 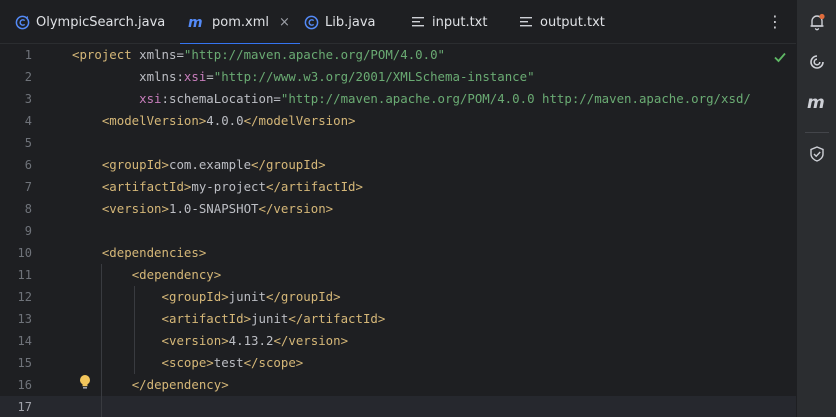 What do you see at coordinates (210, 76) in the screenshot?
I see `code-token: =` at bounding box center [210, 76].